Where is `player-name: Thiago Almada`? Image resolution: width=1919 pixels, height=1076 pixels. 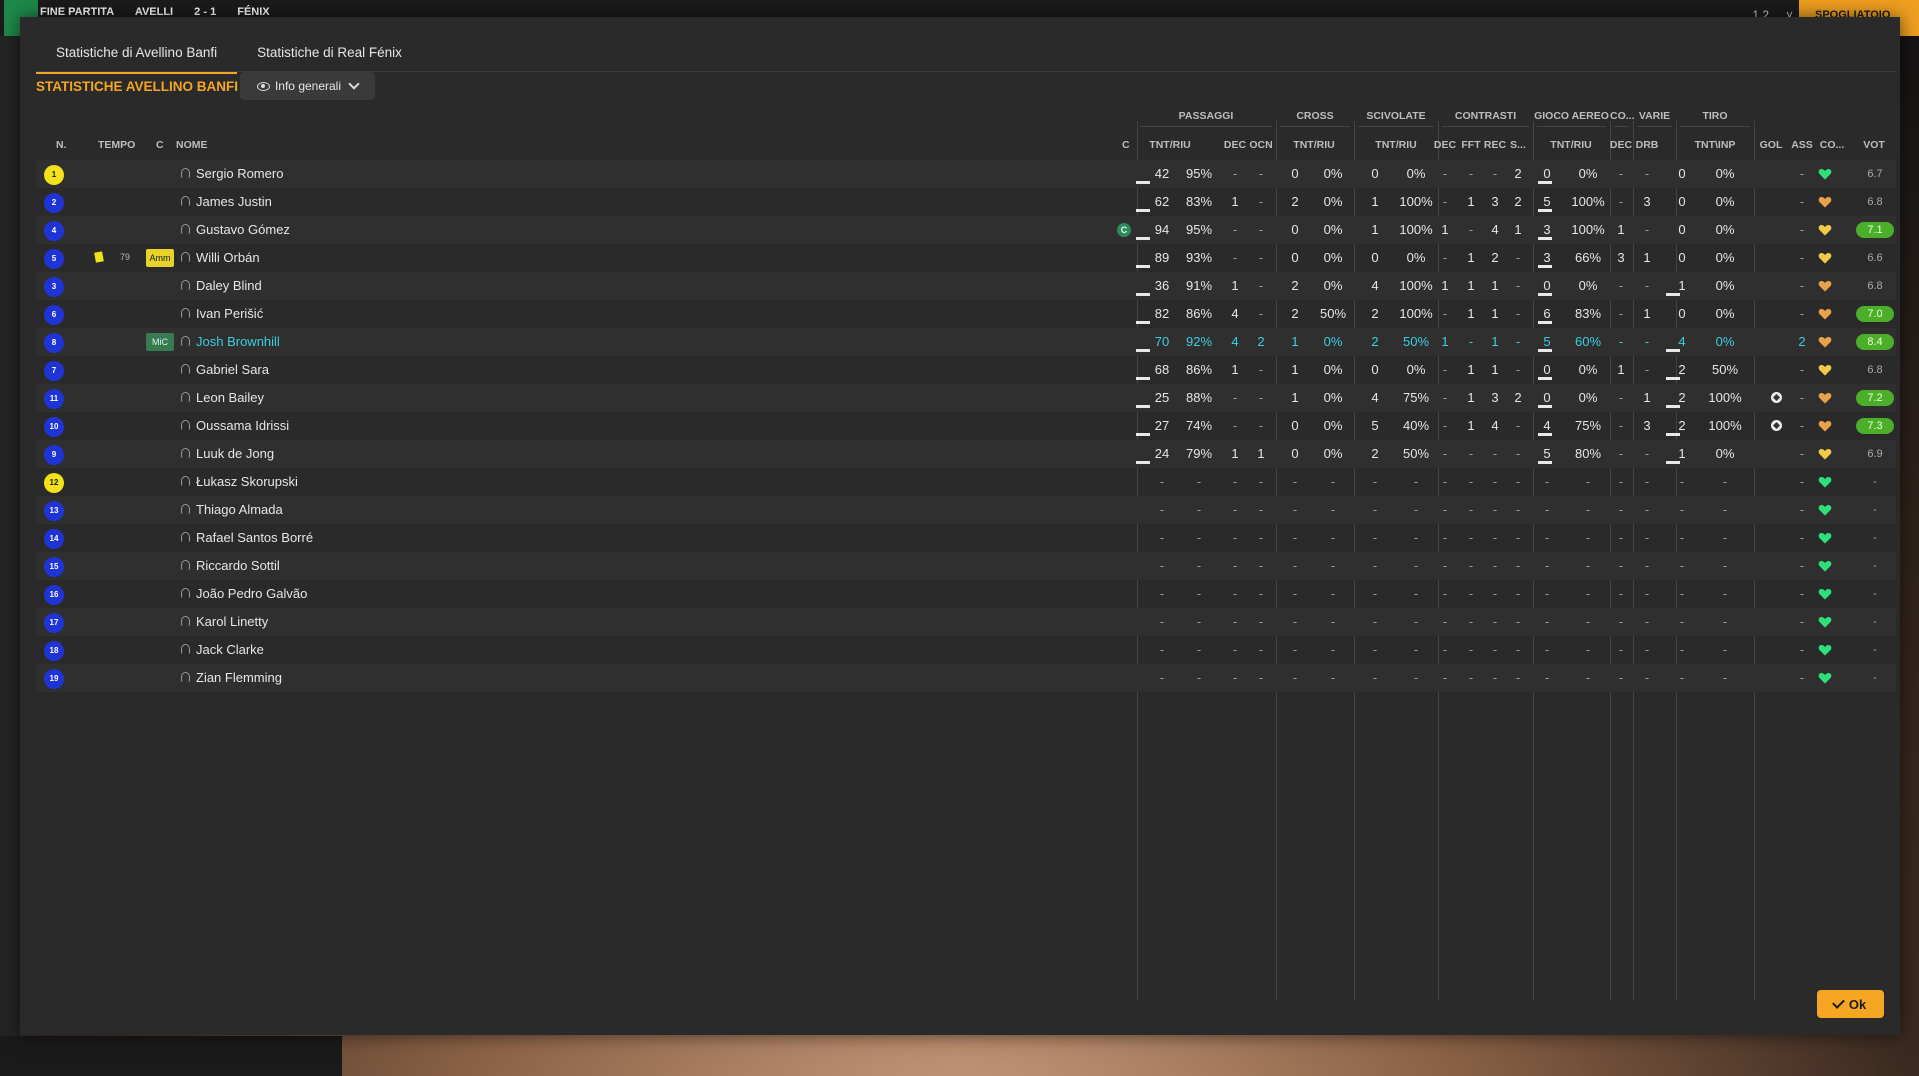
player-name: Thiago Almada is located at coordinates (239, 509).